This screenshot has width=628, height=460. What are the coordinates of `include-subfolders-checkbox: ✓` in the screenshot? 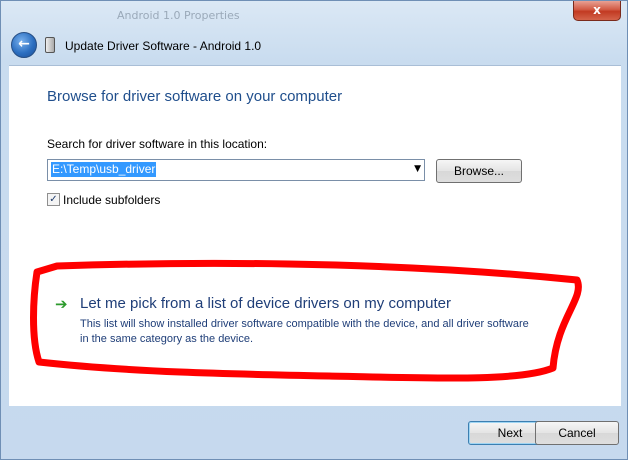 It's located at (53, 199).